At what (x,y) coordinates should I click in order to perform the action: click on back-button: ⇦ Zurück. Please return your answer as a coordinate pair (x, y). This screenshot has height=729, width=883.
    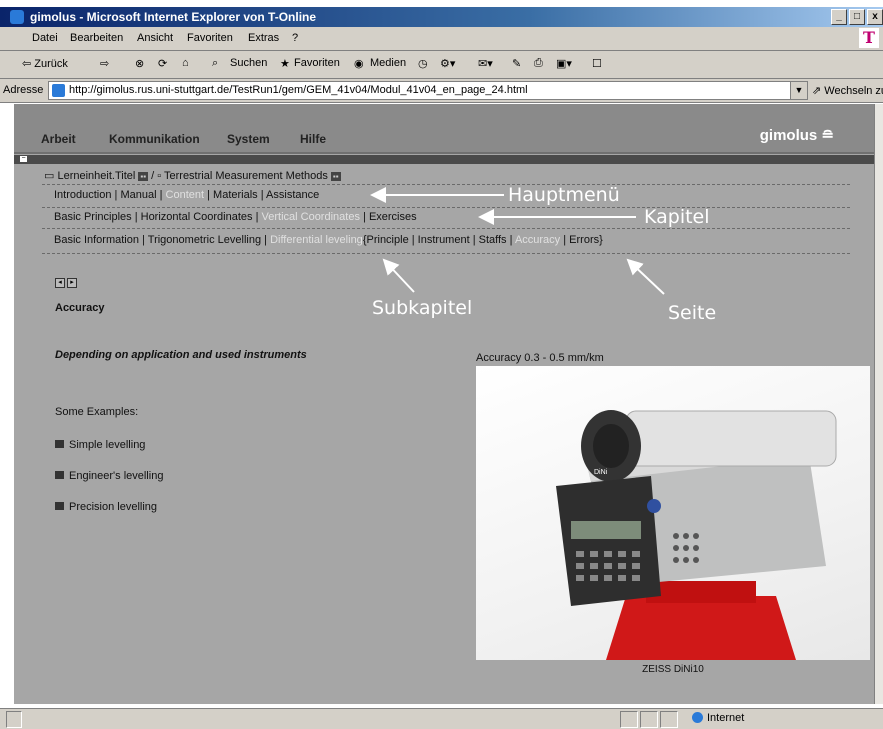
    Looking at the image, I should click on (45, 63).